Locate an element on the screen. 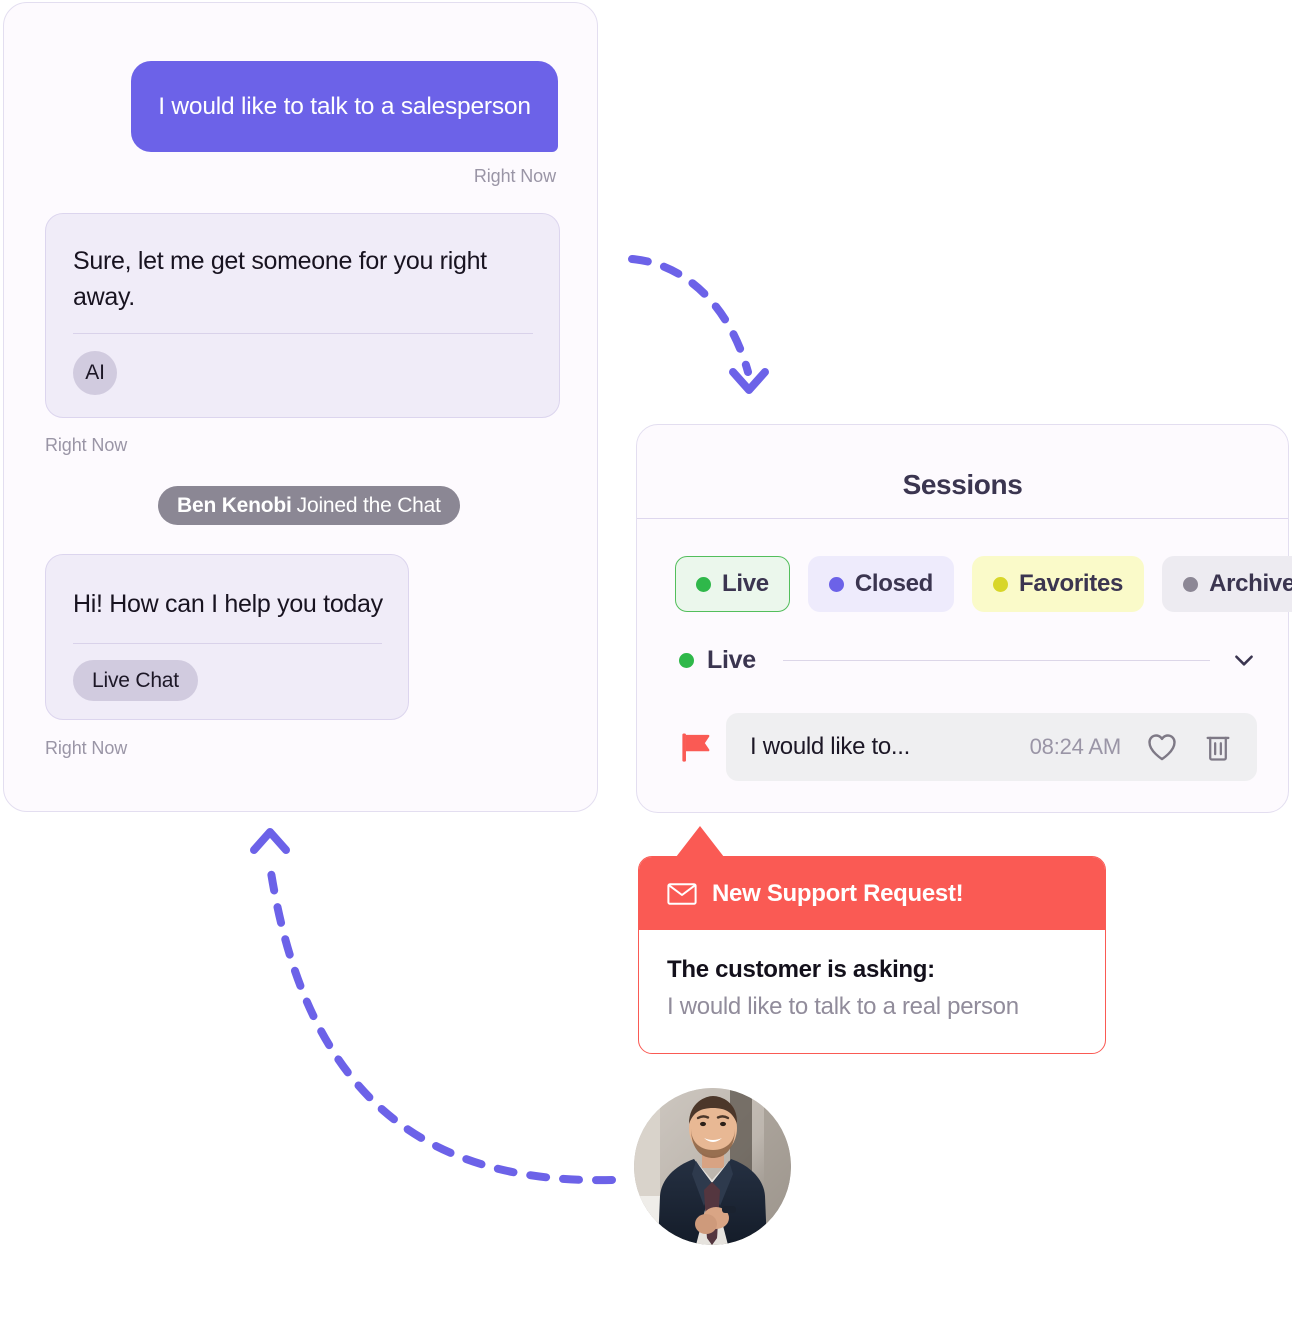  notification-title: New Support Request! is located at coordinates (838, 893).